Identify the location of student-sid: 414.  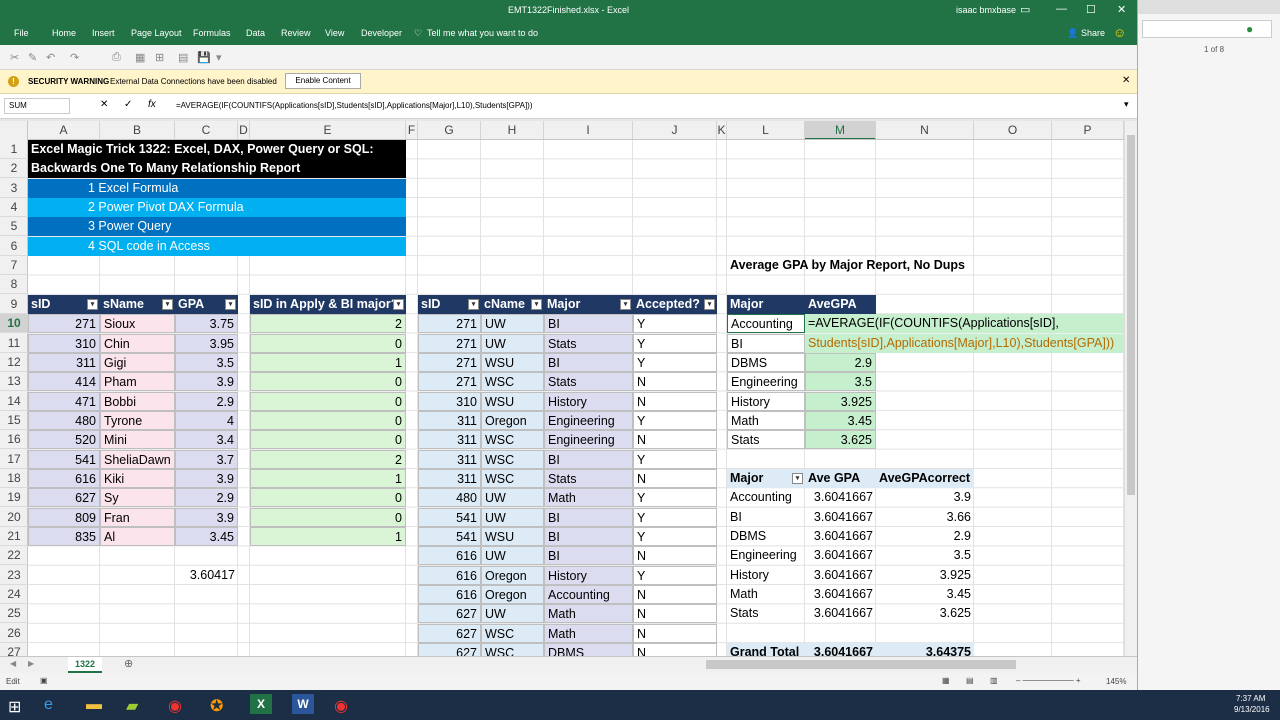
(64, 382).